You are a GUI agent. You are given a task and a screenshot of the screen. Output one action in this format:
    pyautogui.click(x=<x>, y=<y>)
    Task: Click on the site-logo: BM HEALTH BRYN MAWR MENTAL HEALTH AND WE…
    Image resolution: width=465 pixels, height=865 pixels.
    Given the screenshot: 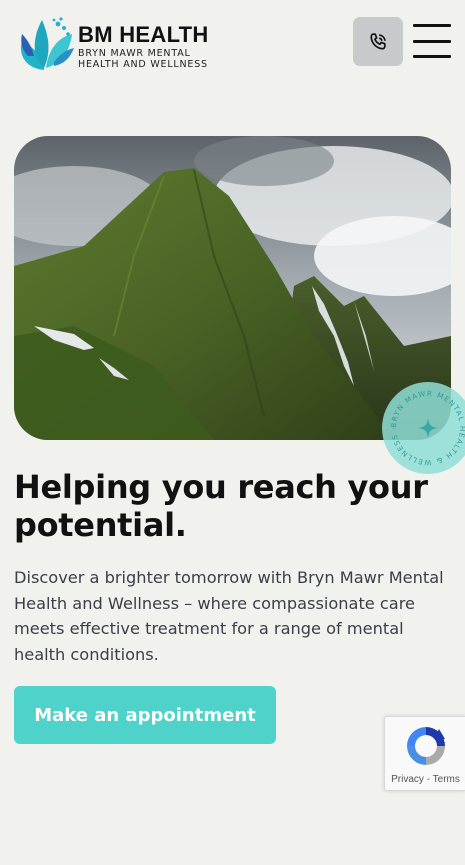 What is the action you would take?
    pyautogui.click(x=114, y=43)
    